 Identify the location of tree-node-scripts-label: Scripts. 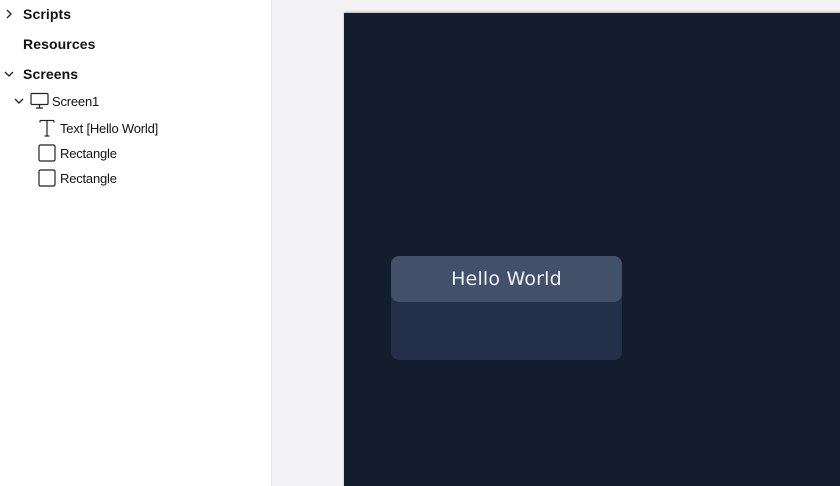
(47, 14).